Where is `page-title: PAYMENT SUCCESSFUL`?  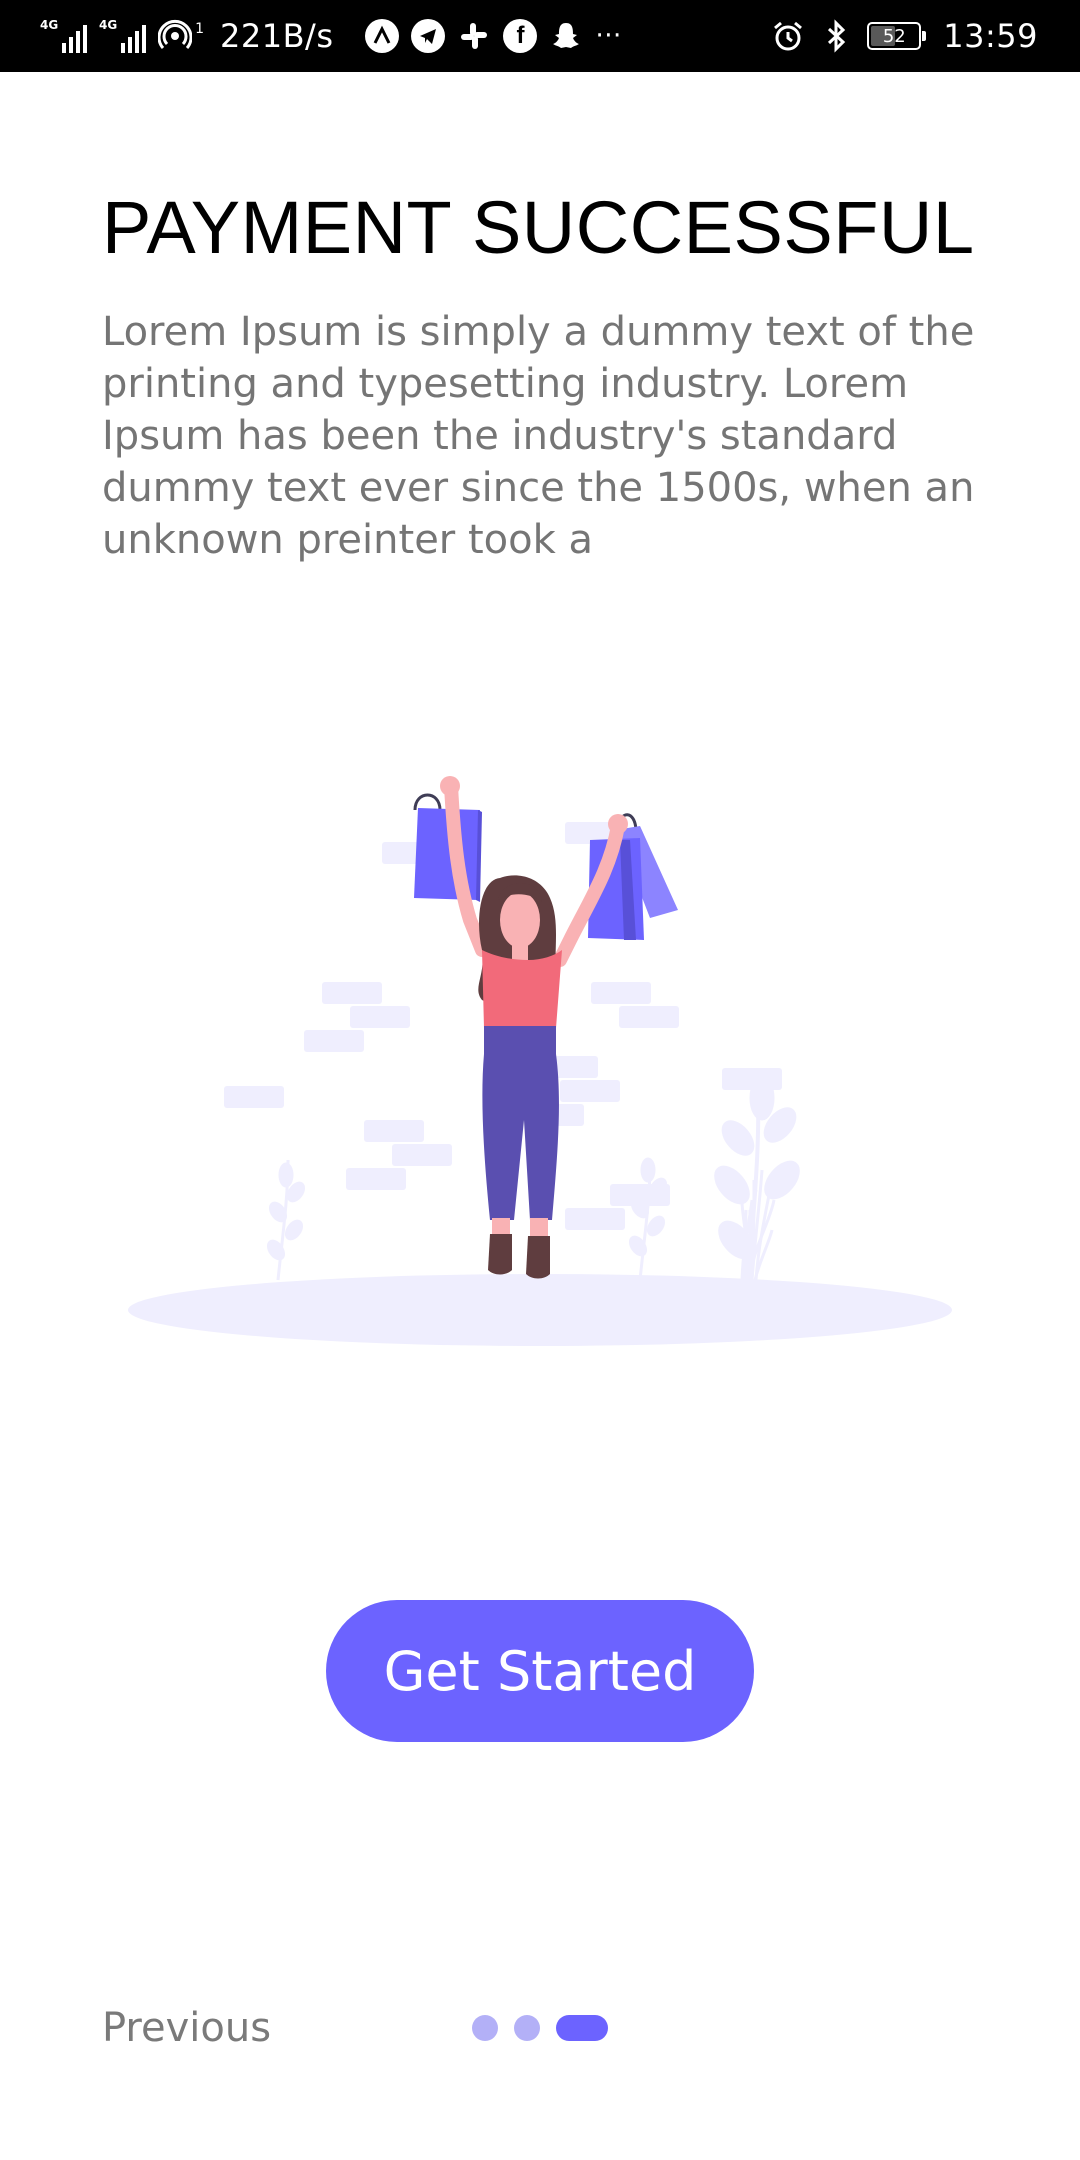 page-title: PAYMENT SUCCESSFUL is located at coordinates (538, 227).